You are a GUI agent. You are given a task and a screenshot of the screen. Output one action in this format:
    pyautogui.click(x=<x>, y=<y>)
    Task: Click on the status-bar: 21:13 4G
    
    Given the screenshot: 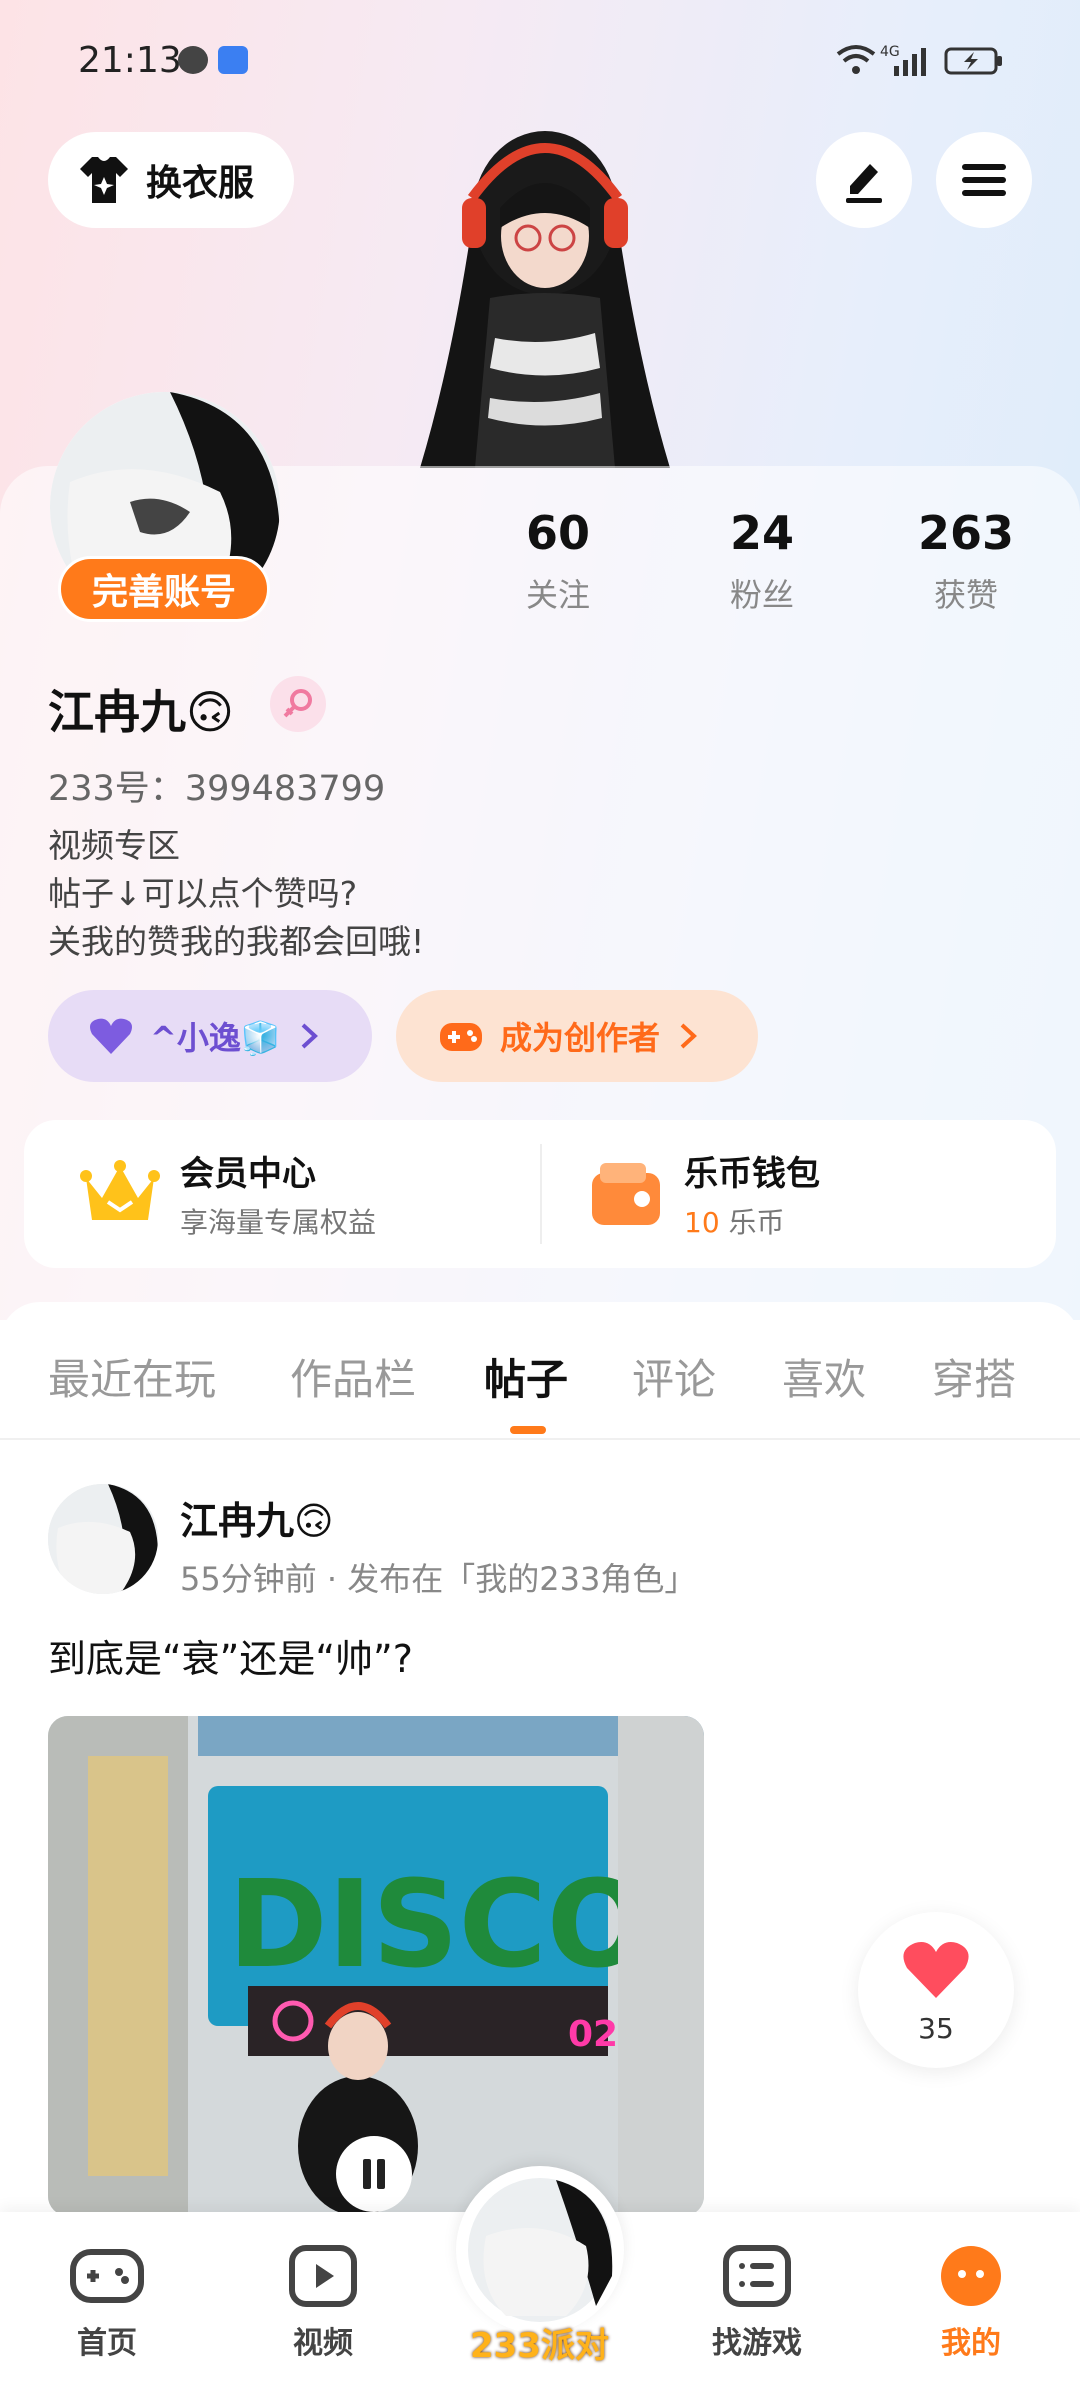 What is the action you would take?
    pyautogui.click(x=540, y=60)
    